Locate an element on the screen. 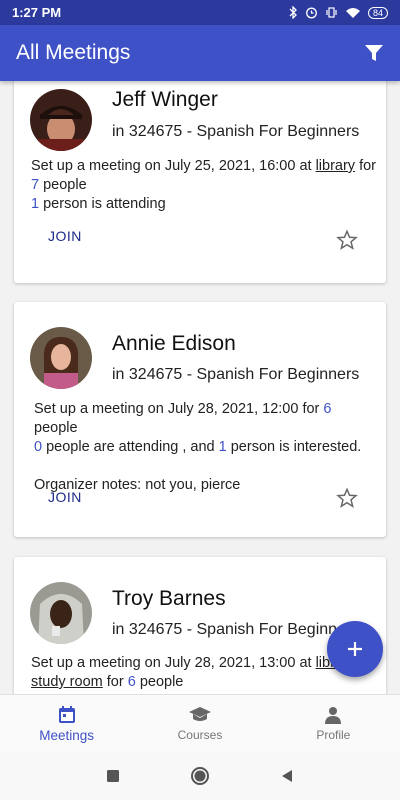 This screenshot has height=800, width=400. nav-label: Courses is located at coordinates (200, 735).